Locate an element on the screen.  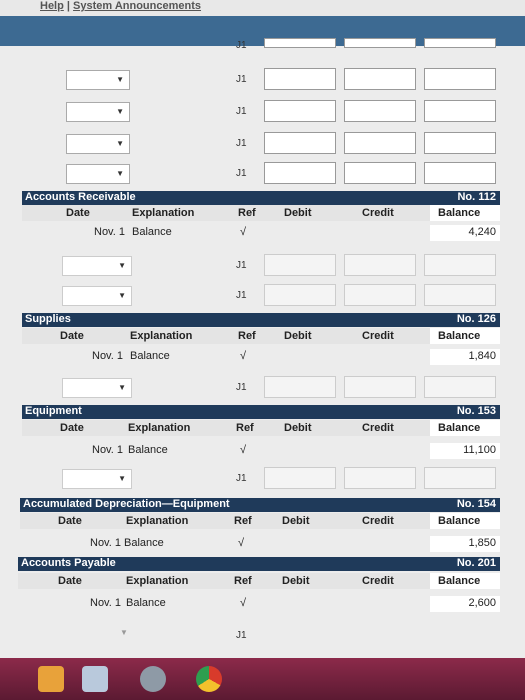
account-header-equipment: Equipment No. 153 is located at coordinates (261, 412).